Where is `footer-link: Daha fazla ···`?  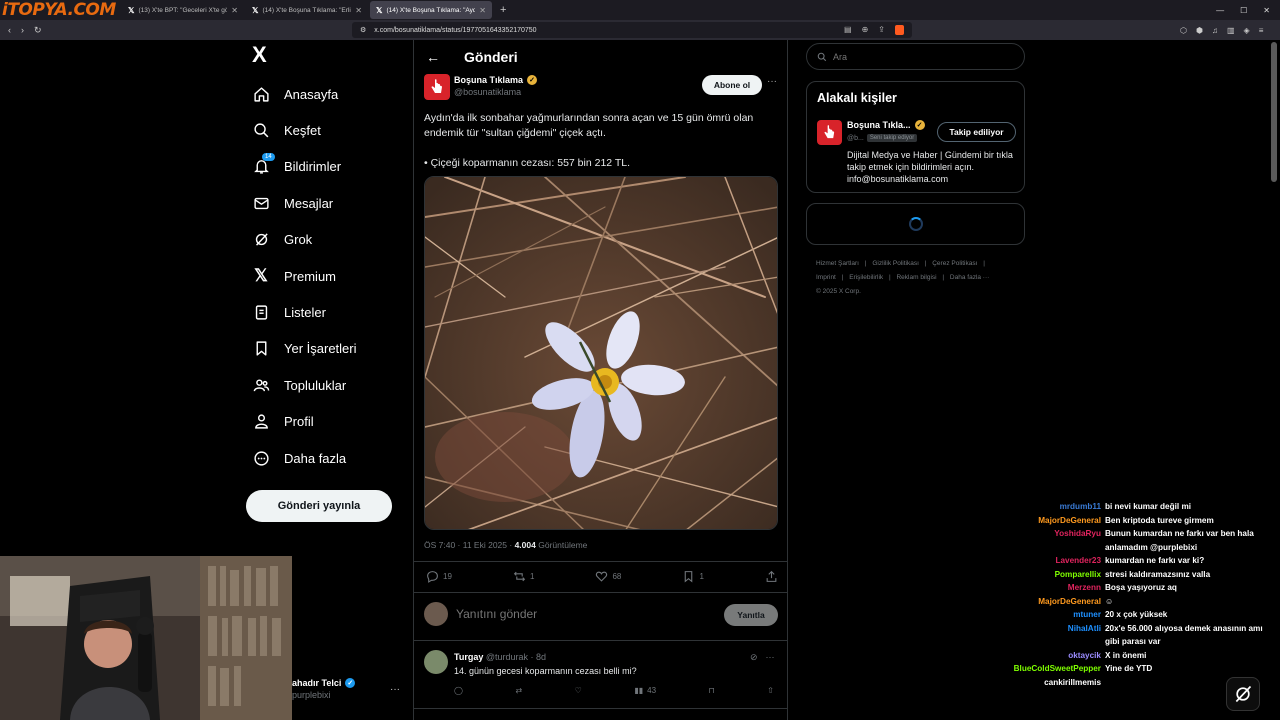
footer-link: Daha fazla ··· is located at coordinates (969, 277).